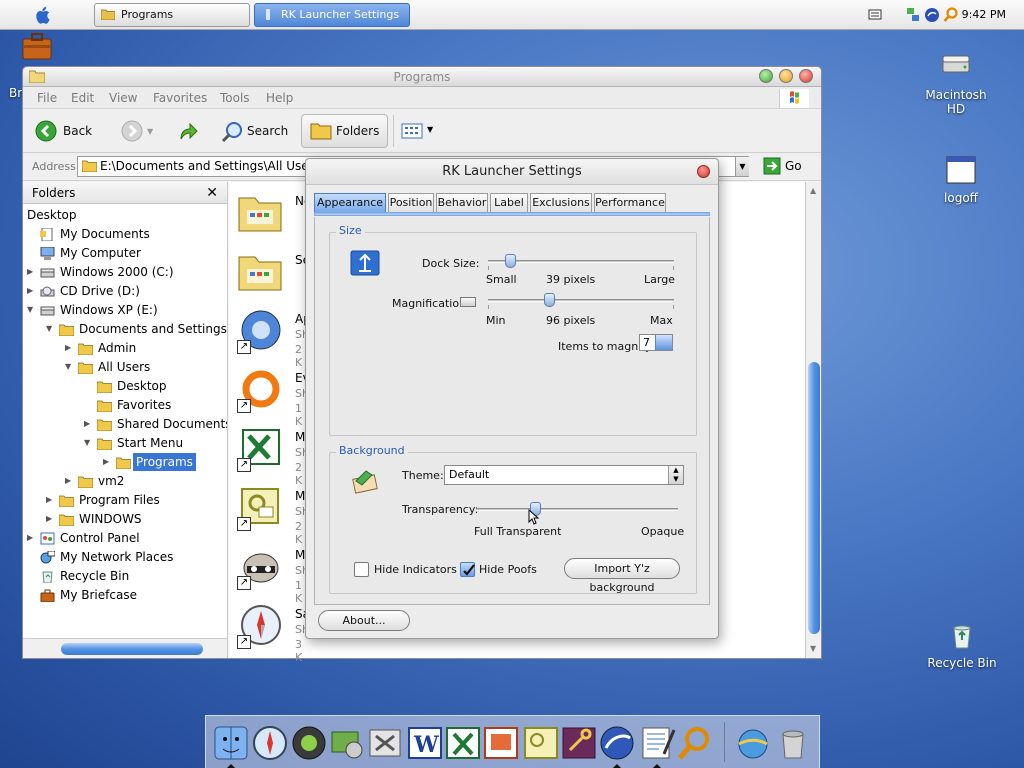 The width and height of the screenshot is (1024, 768). What do you see at coordinates (951, 15) in the screenshot?
I see `search-tray-icon` at bounding box center [951, 15].